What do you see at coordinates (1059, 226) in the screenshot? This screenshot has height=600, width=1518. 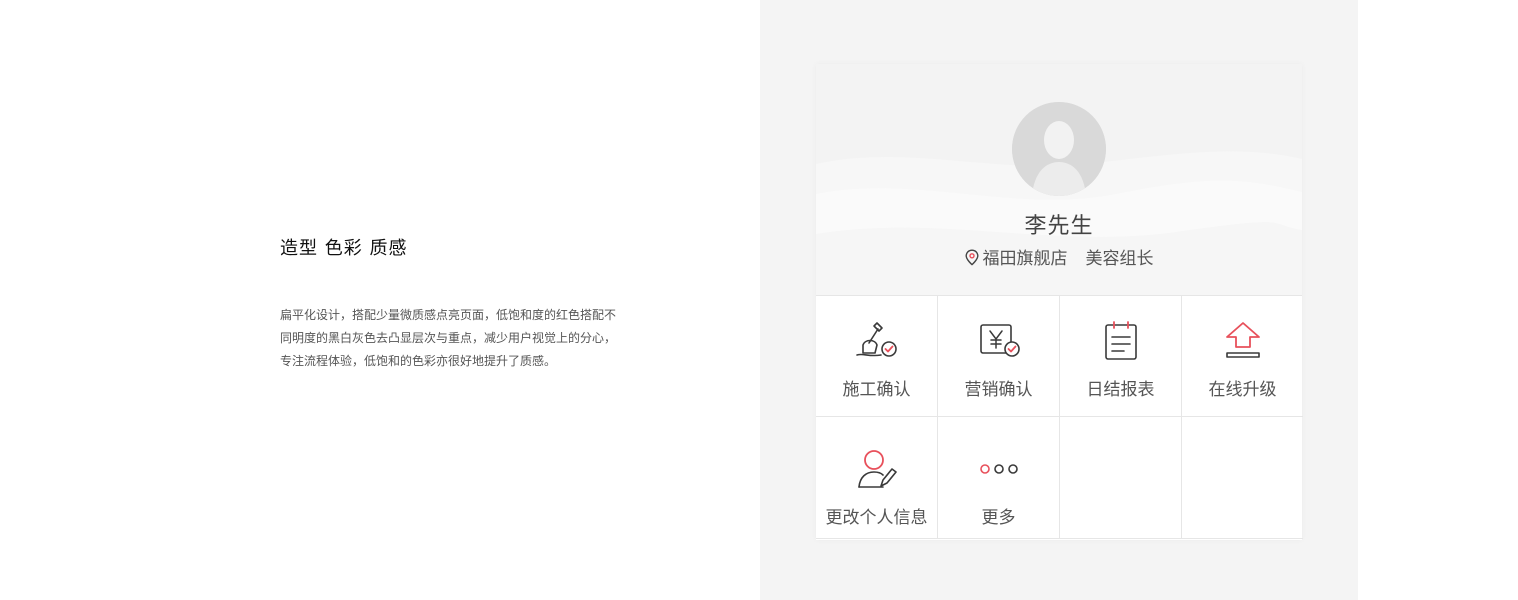 I see `user-name: 李先生` at bounding box center [1059, 226].